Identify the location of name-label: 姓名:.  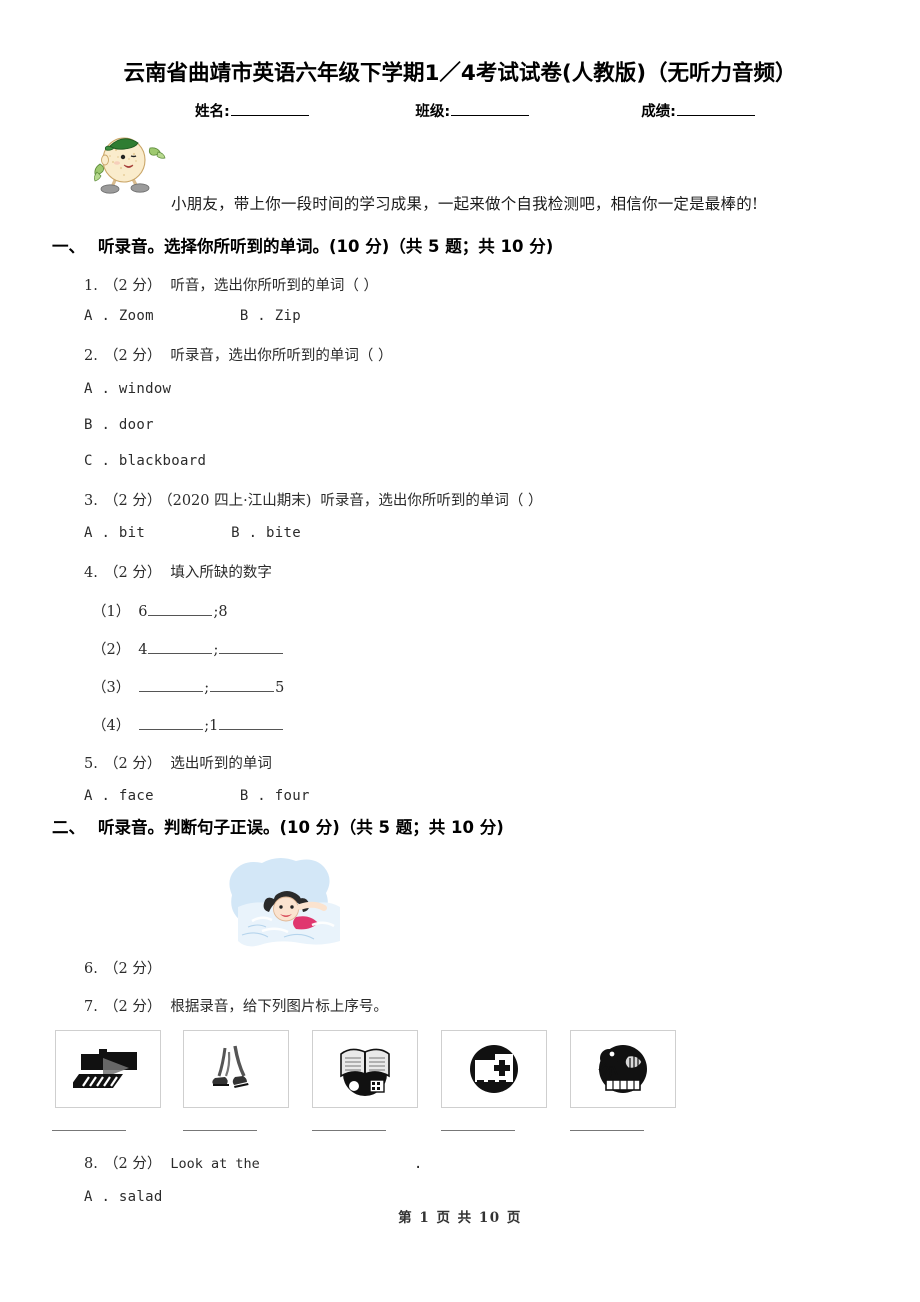
(212, 112).